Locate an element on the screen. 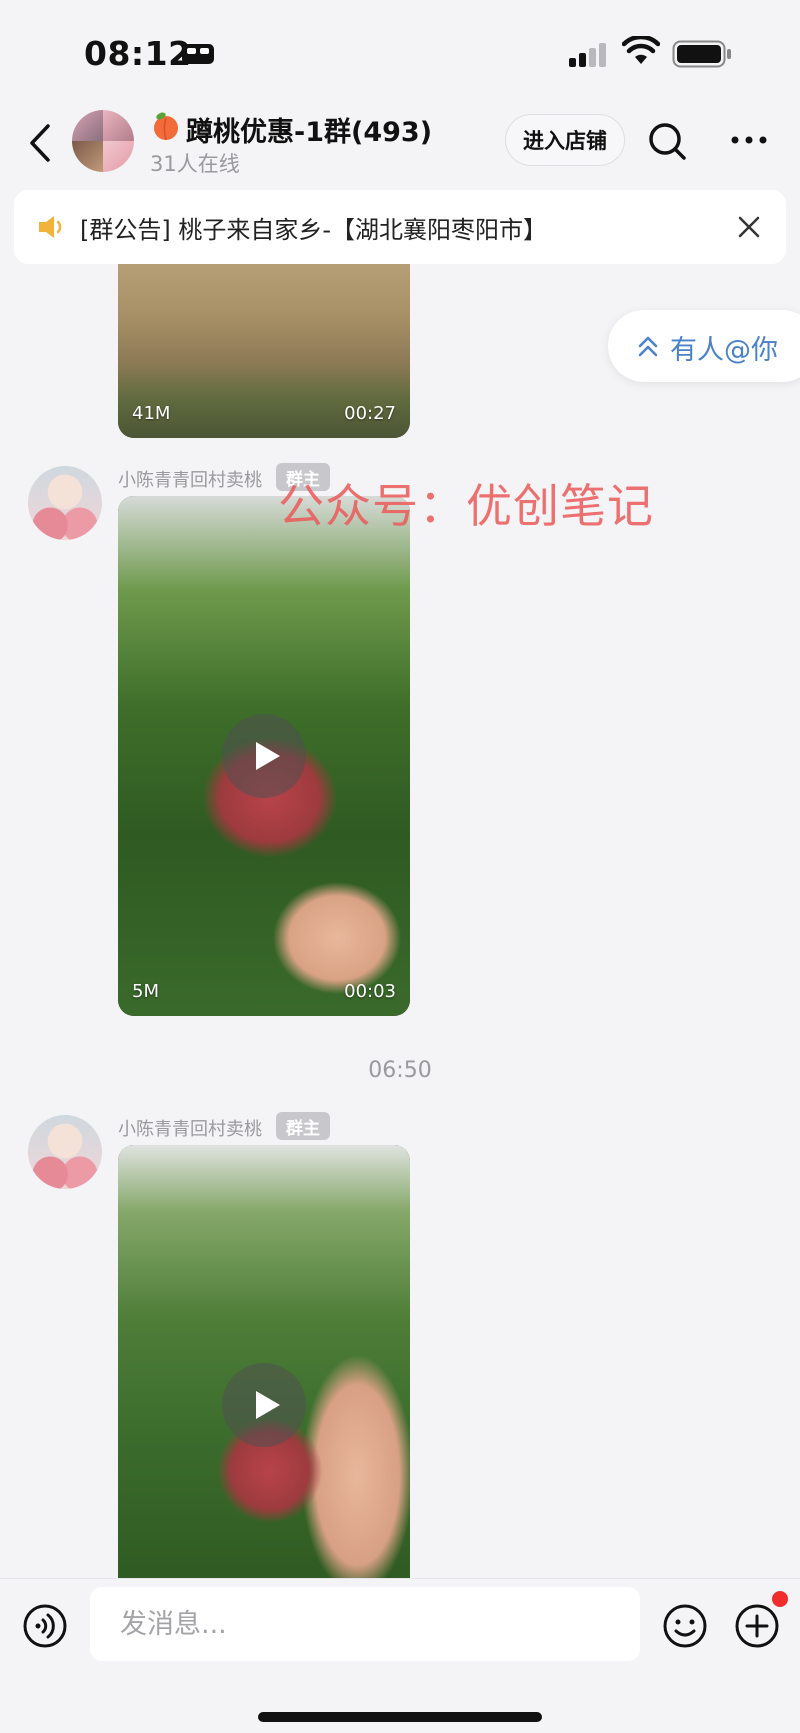 Image resolution: width=800 pixels, height=1733 pixels. video-duration: 00:27 is located at coordinates (370, 413).